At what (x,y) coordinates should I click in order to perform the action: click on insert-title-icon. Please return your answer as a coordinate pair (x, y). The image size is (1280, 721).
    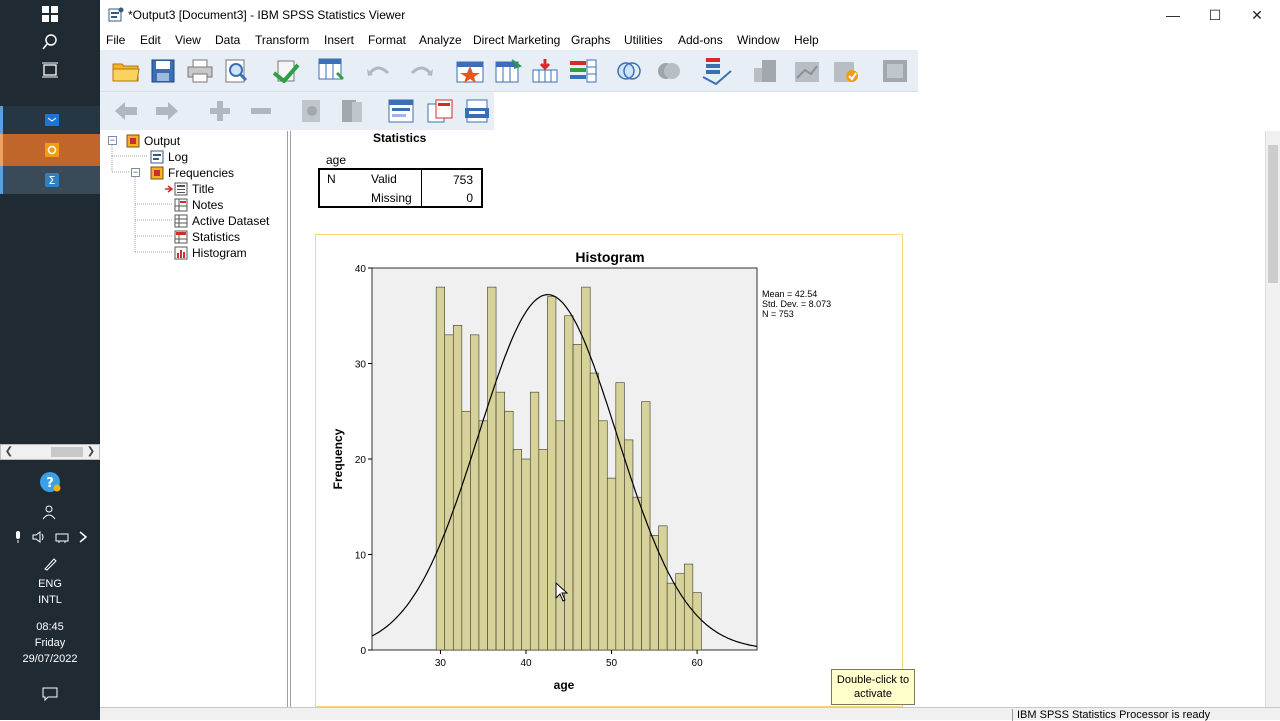
    Looking at the image, I should click on (440, 111).